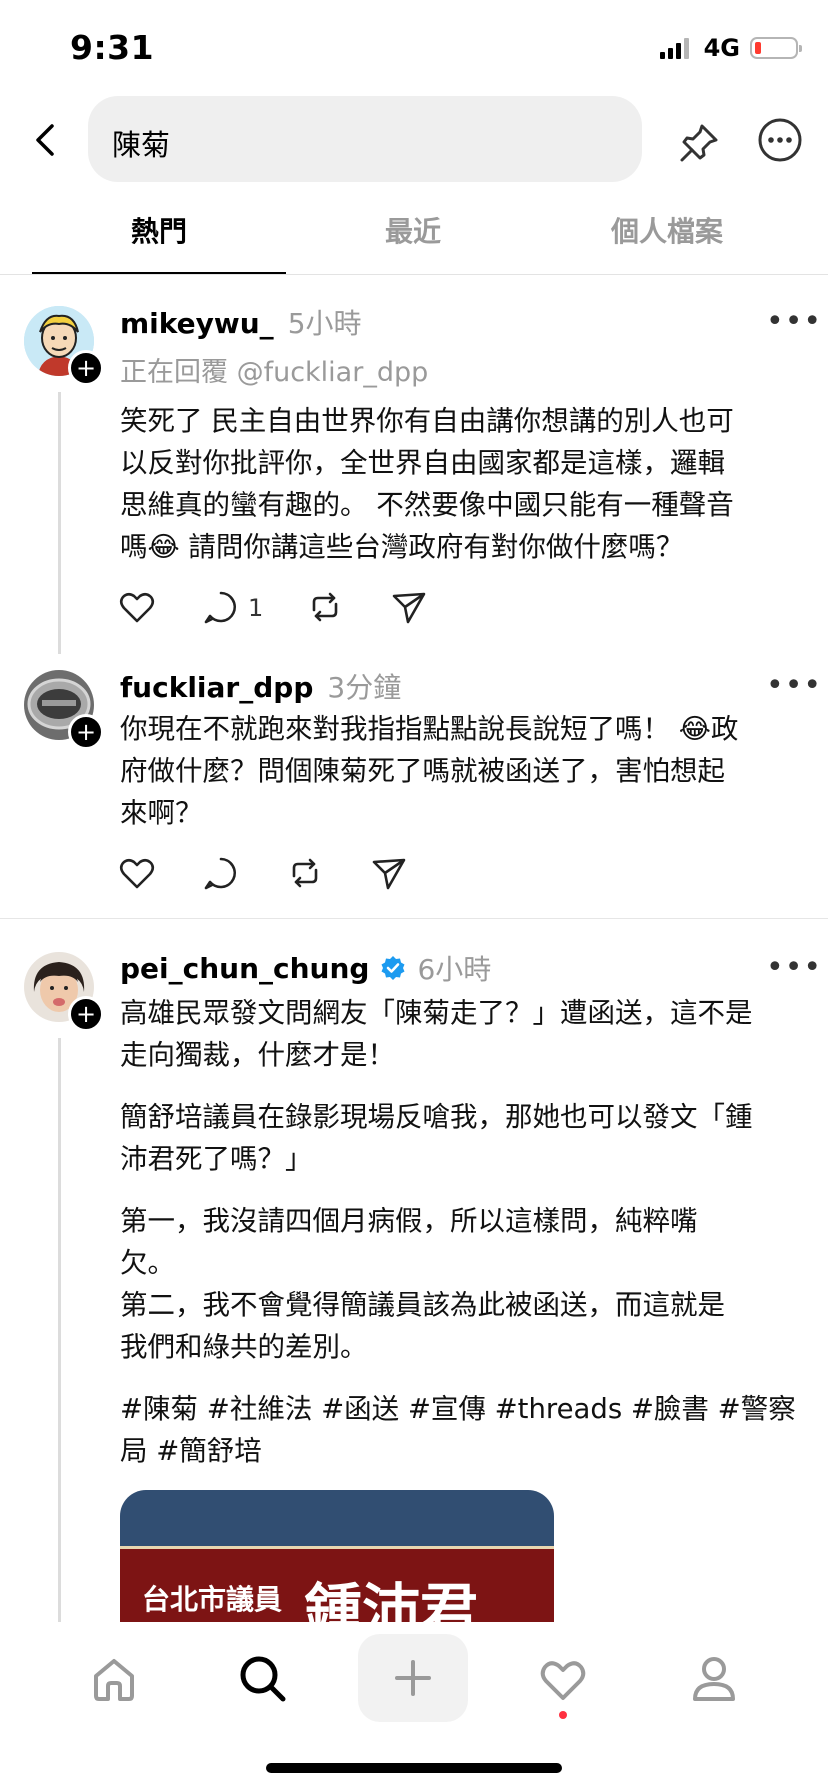 The image size is (828, 1792). What do you see at coordinates (257, 1055) in the screenshot?
I see `post-text-line: 走向獨裁，什麼才是！` at bounding box center [257, 1055].